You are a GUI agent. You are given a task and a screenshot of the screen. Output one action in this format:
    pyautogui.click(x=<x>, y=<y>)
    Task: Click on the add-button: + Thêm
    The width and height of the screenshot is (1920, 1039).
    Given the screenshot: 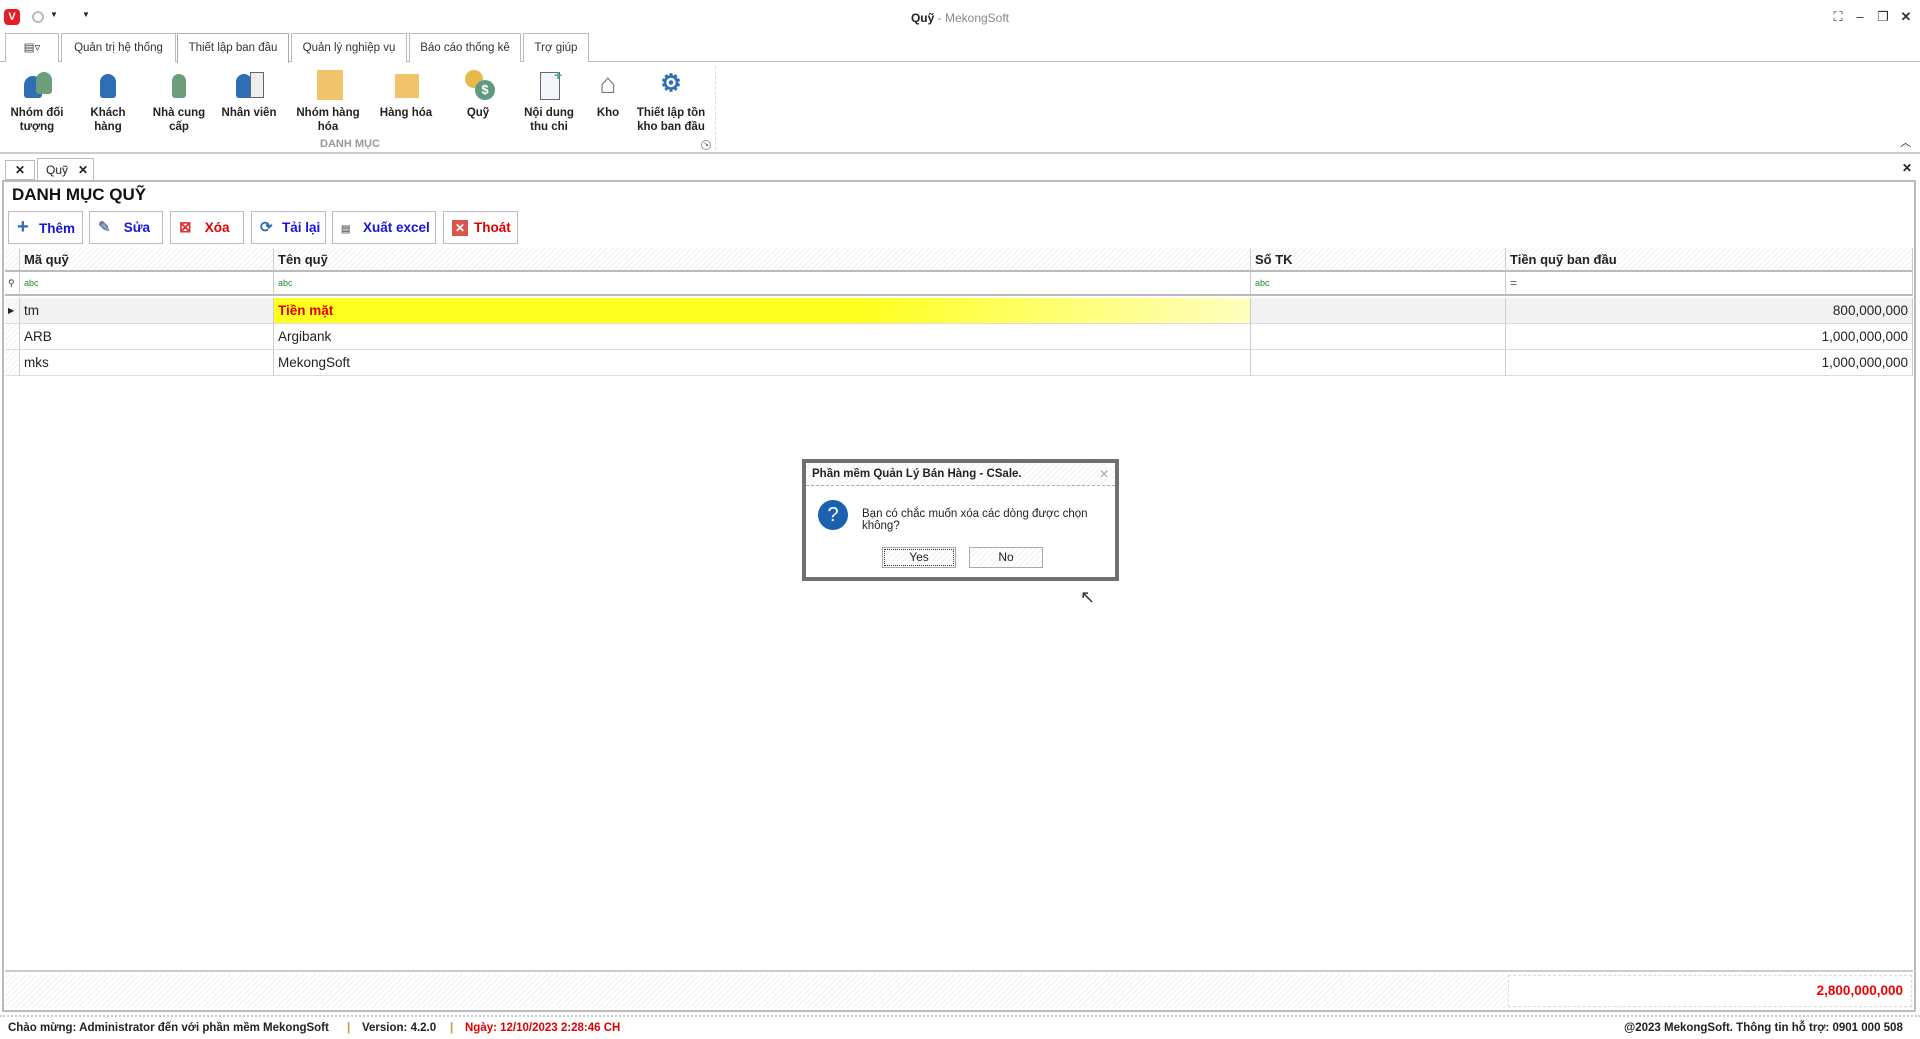 What is the action you would take?
    pyautogui.click(x=45, y=227)
    